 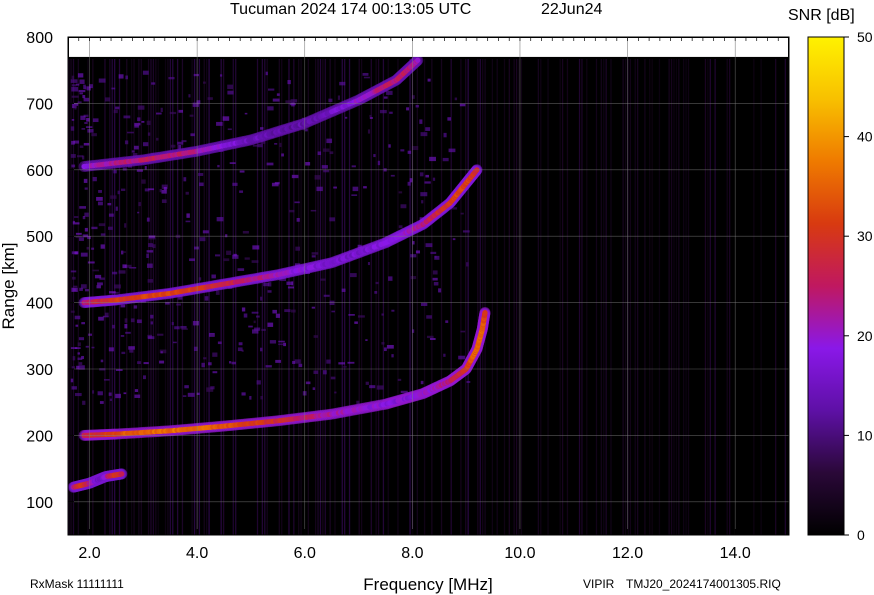 What do you see at coordinates (571, 9) in the screenshot?
I see `chart-date: 22Jun24` at bounding box center [571, 9].